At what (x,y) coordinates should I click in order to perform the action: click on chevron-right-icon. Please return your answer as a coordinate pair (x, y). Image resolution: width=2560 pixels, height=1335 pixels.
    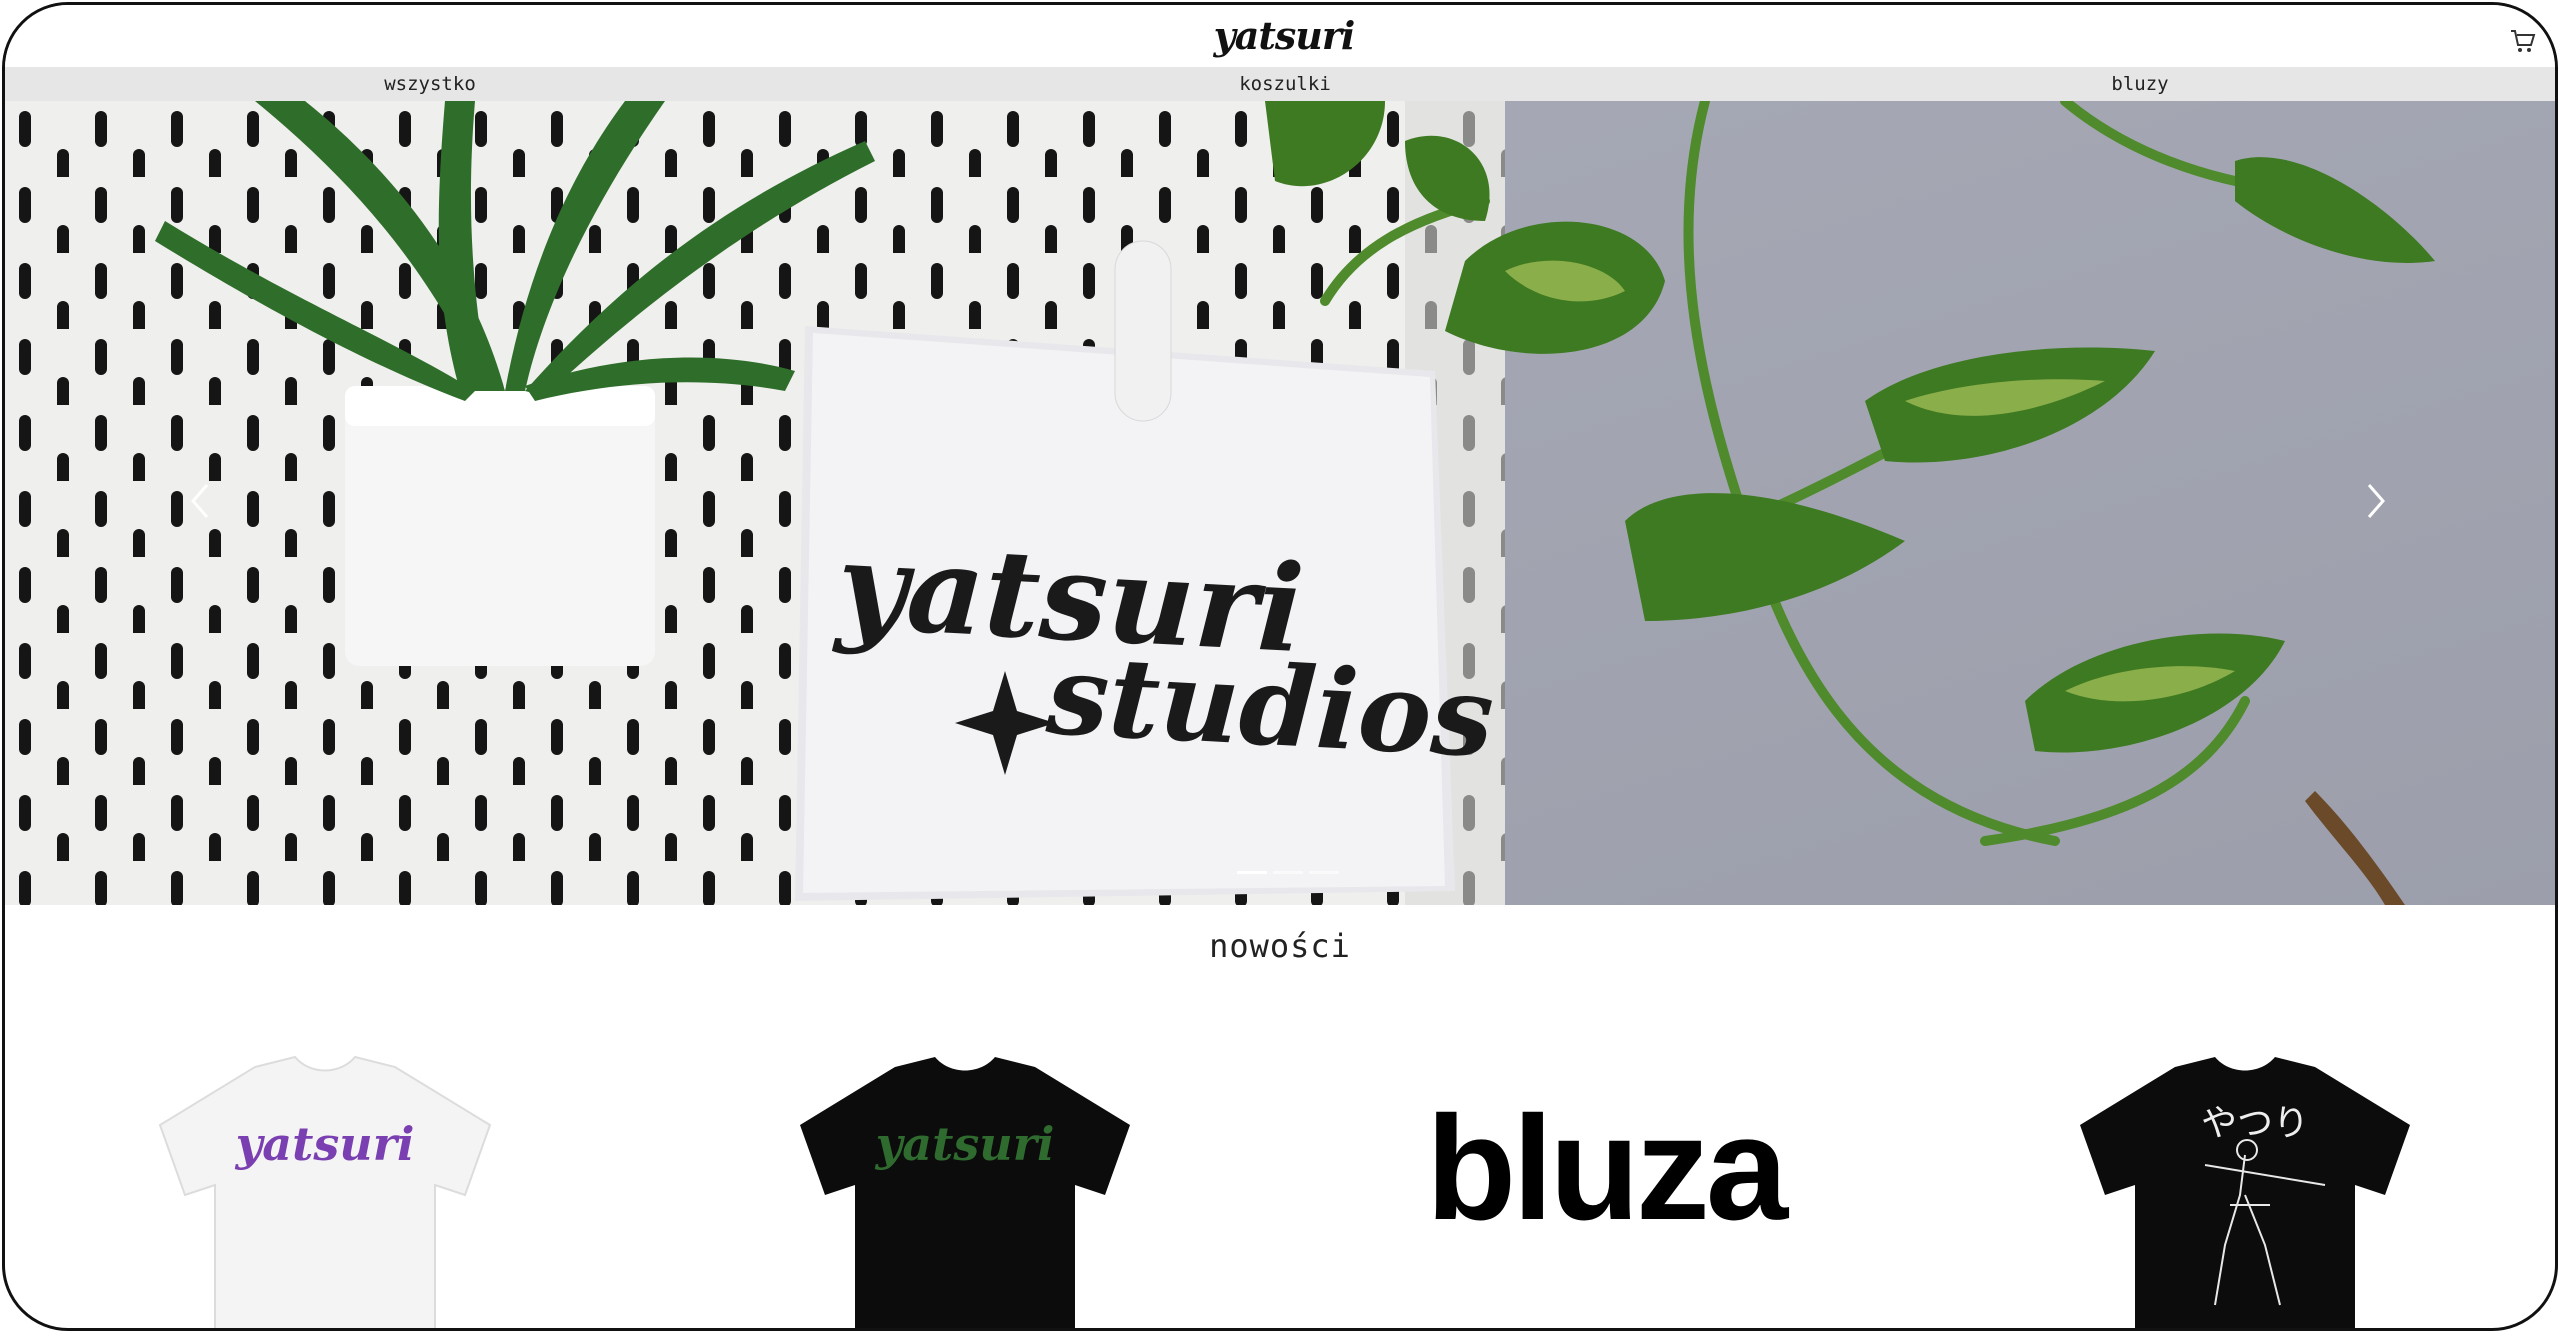
    Looking at the image, I should click on (2376, 501).